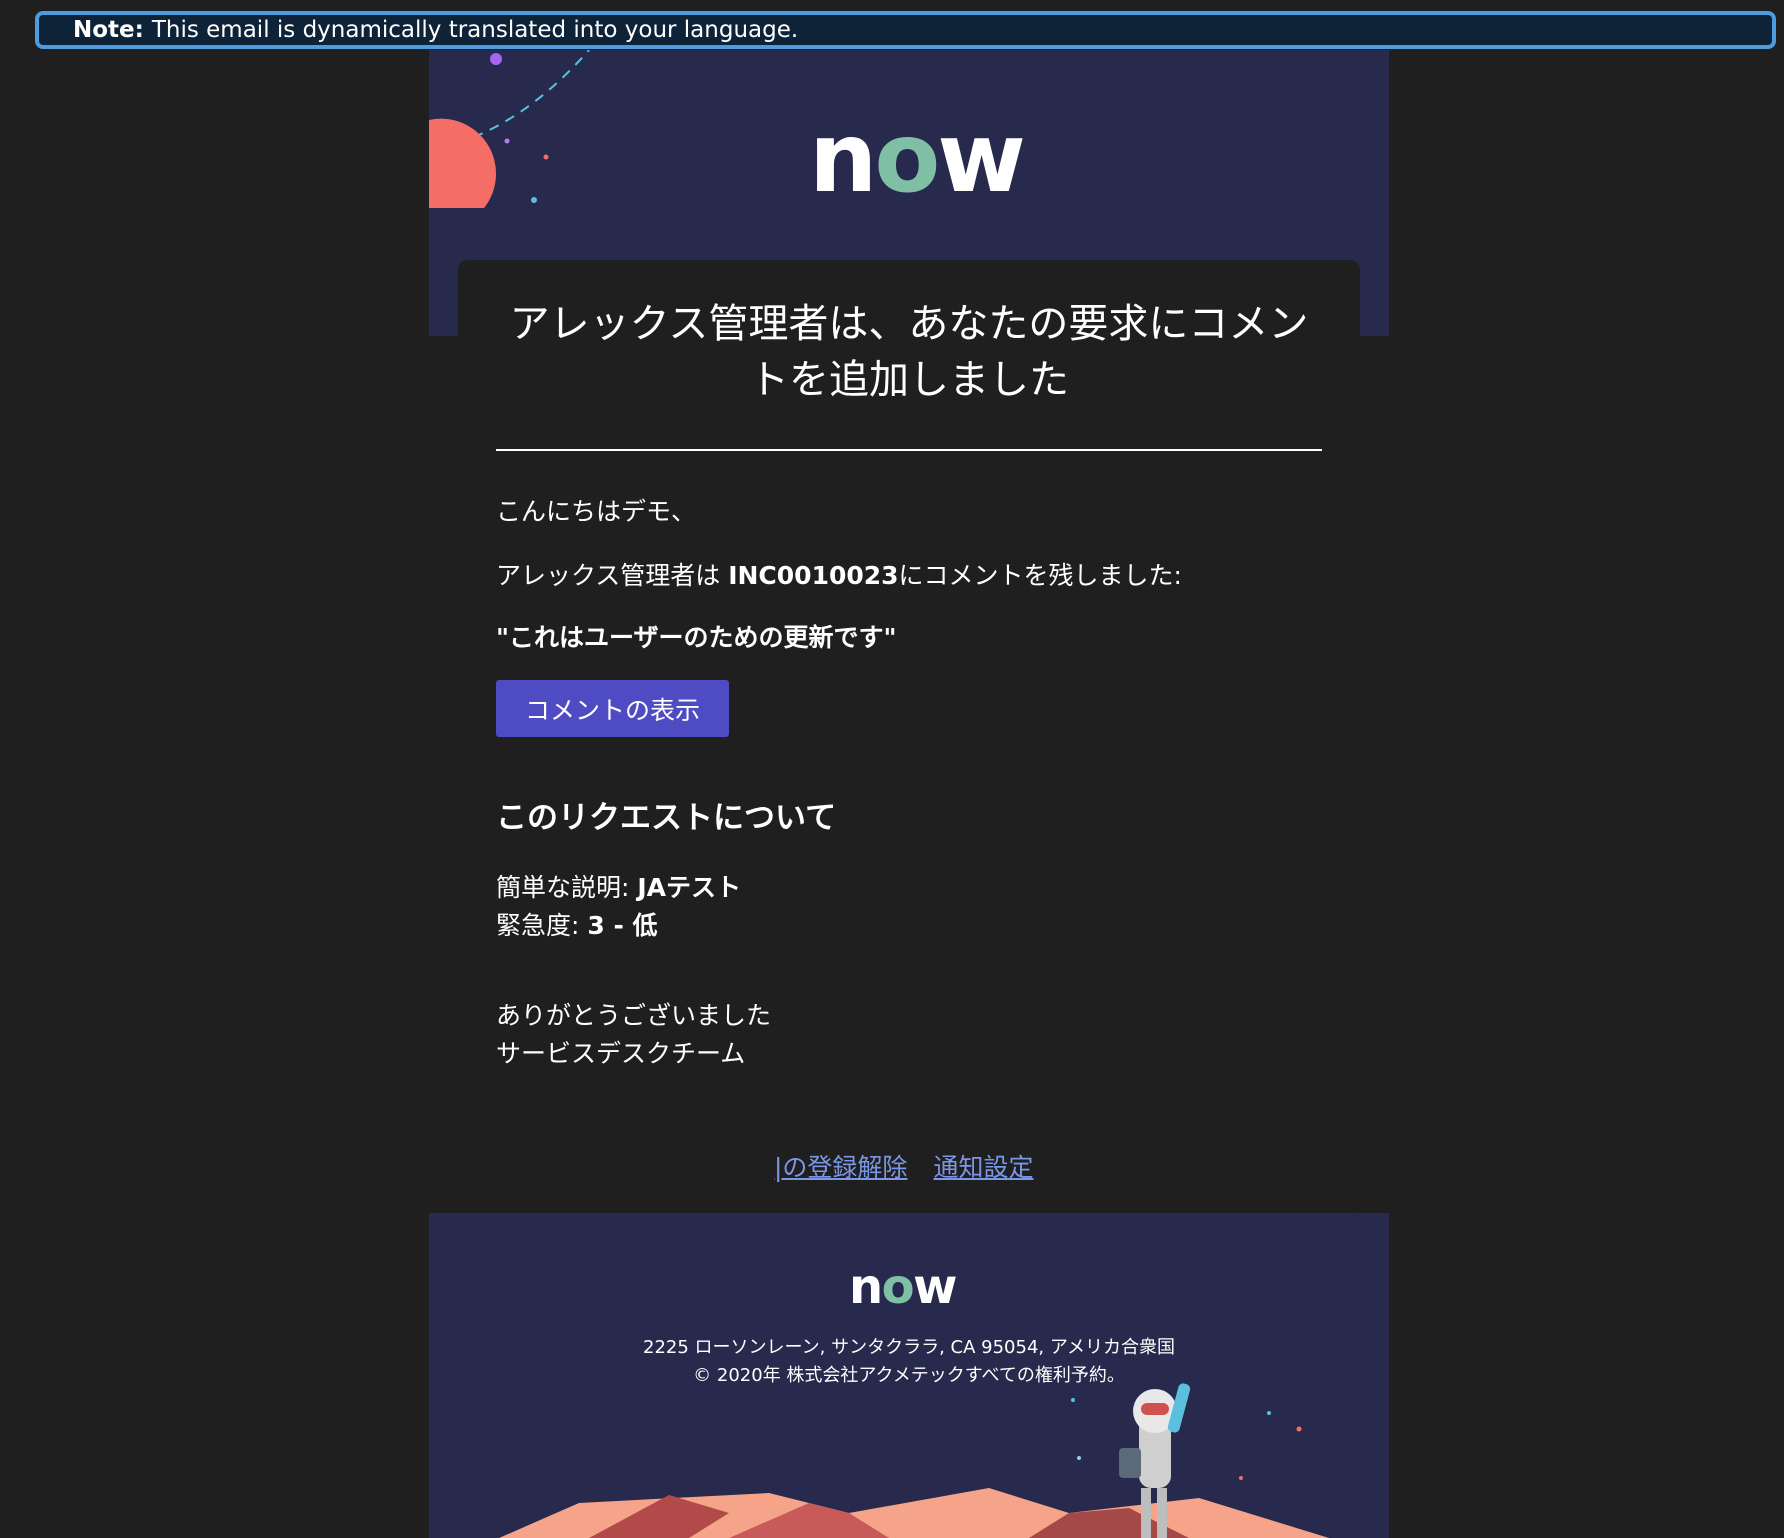 The image size is (1784, 1538). Describe the element at coordinates (619, 887) in the screenshot. I see `short-description: 簡単な説明: JAテスト` at that location.